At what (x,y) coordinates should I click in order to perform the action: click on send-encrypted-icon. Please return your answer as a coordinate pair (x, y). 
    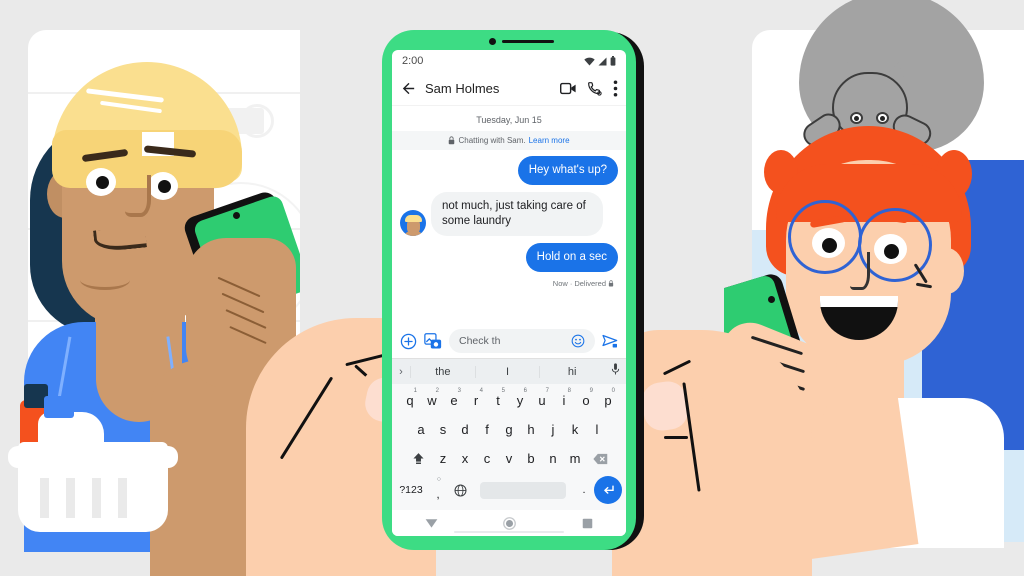
    Looking at the image, I should click on (610, 341).